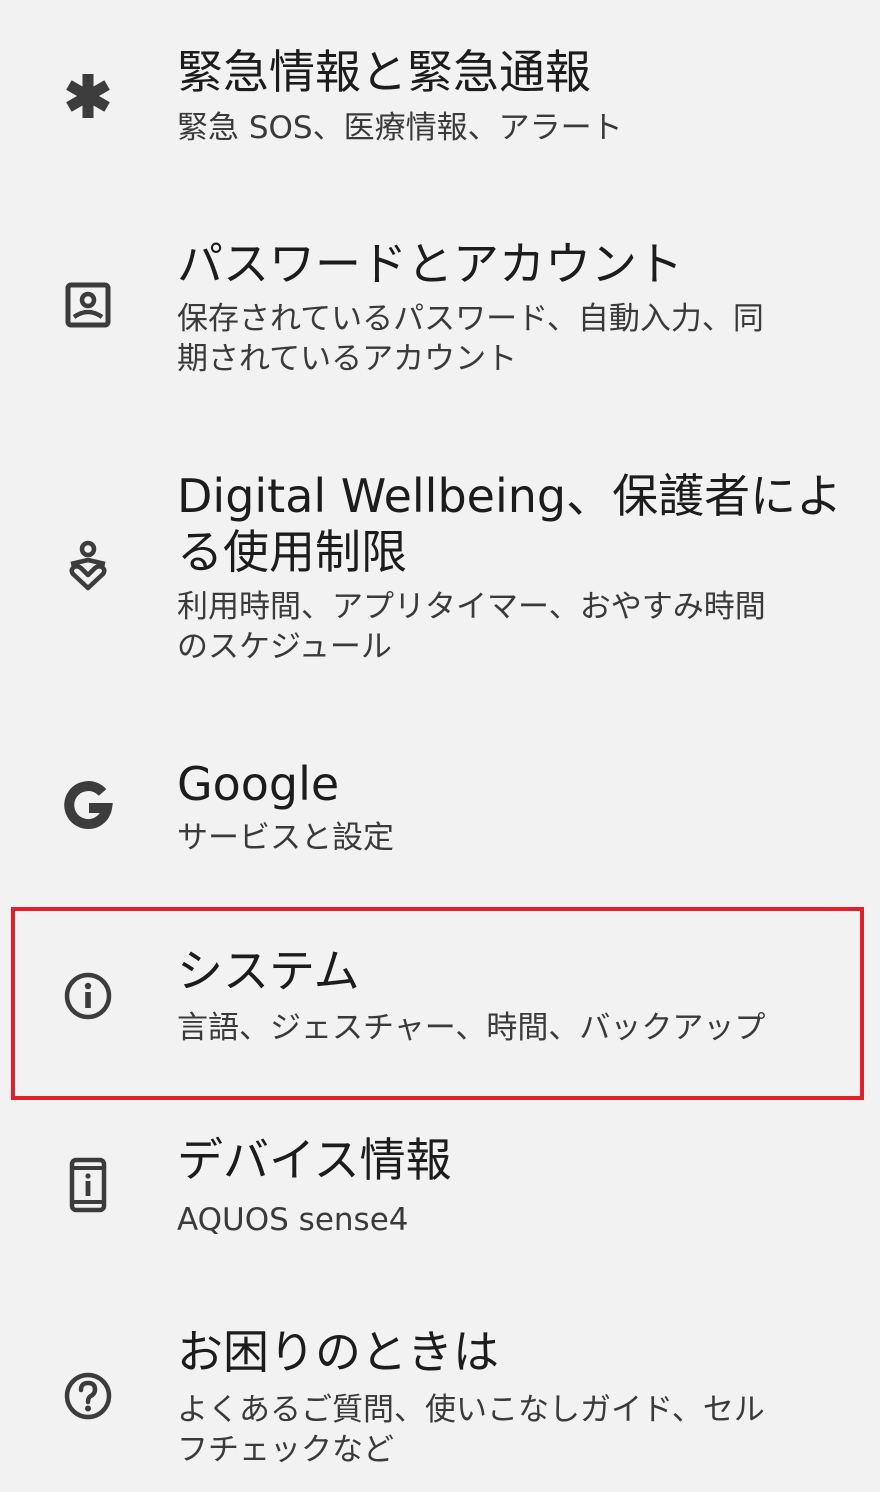 The height and width of the screenshot is (1492, 880). I want to click on settings-item-summary: 言語、ジェスチャー、時間、バックアップ, so click(471, 1028).